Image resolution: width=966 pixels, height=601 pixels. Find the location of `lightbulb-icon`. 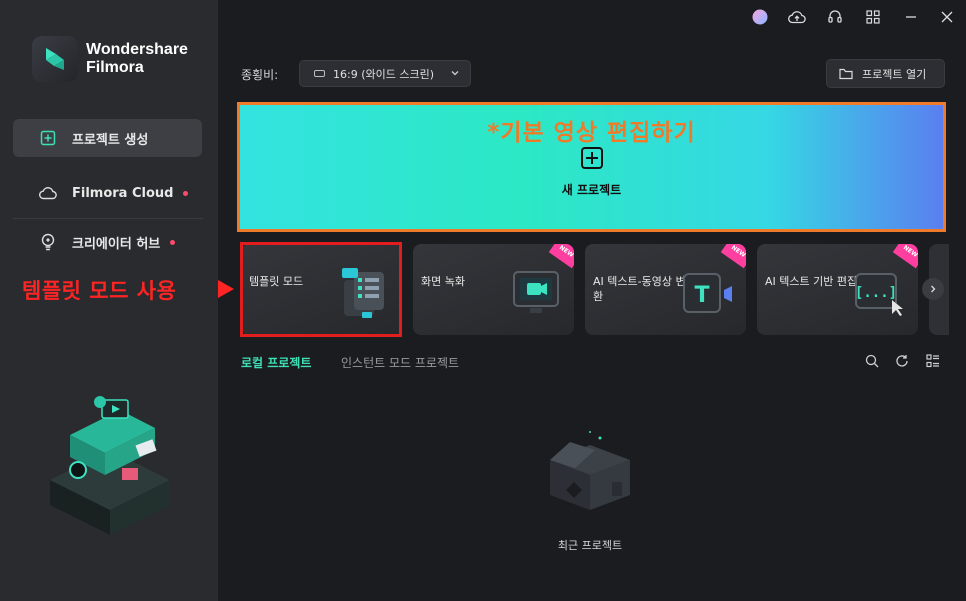

lightbulb-icon is located at coordinates (48, 242).